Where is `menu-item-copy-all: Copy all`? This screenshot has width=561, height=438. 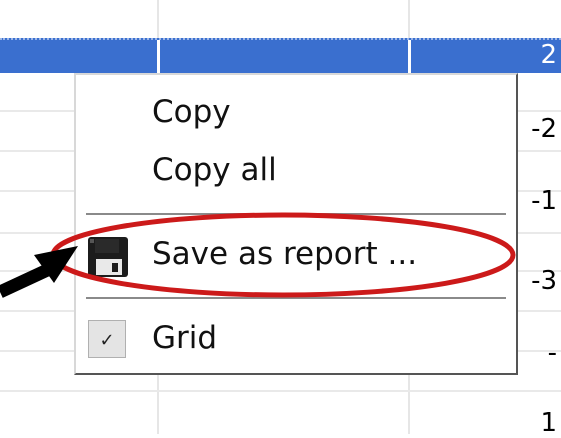 menu-item-copy-all: Copy all is located at coordinates (296, 170).